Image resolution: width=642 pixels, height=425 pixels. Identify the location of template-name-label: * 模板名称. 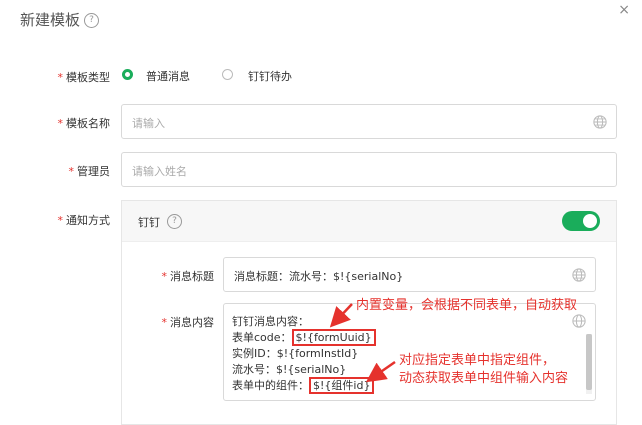
(75, 123).